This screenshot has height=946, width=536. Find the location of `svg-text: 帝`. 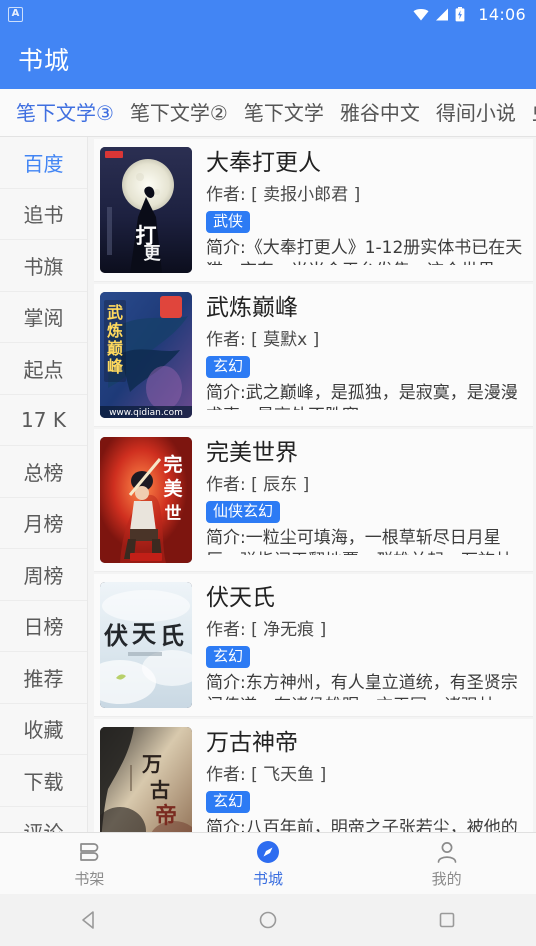

svg-text: 帝 is located at coordinates (166, 816).